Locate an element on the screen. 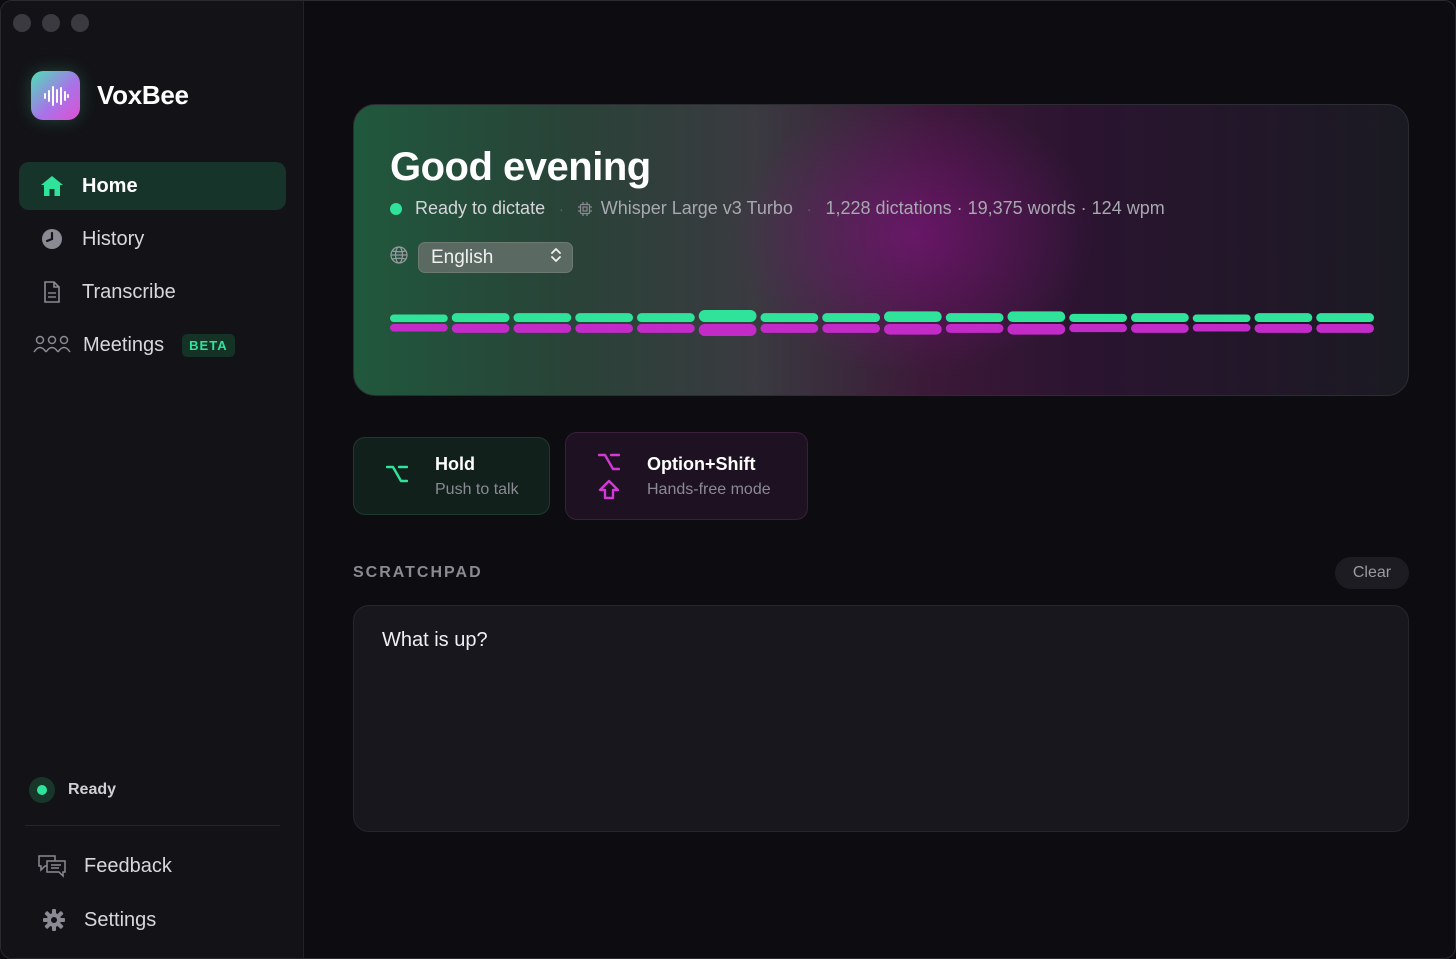  sidebar-item-label: History is located at coordinates (113, 238).